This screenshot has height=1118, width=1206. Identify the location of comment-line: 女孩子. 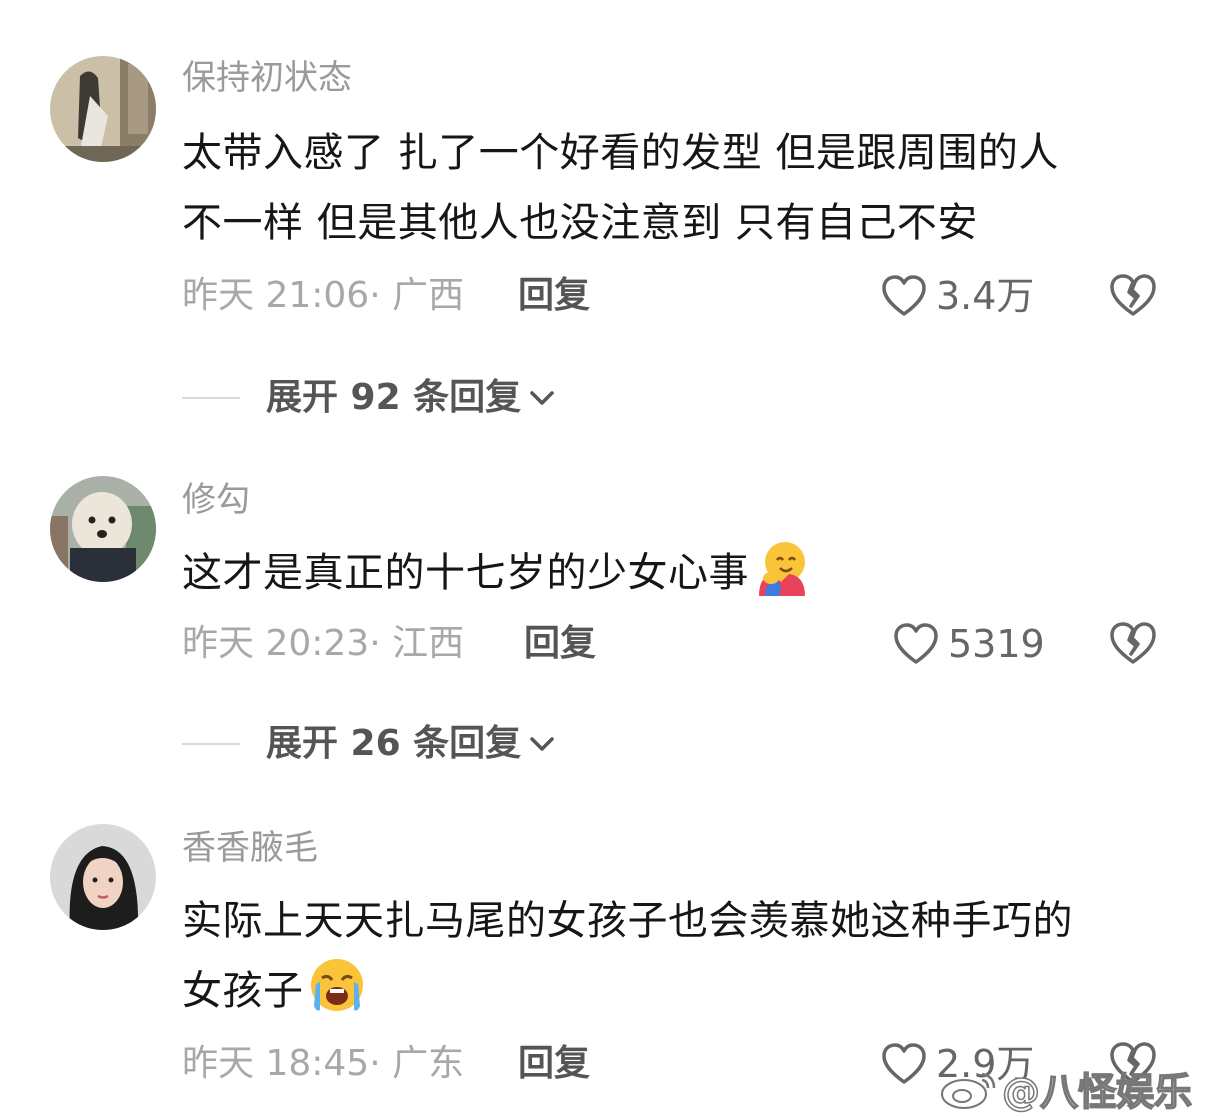
(677, 991).